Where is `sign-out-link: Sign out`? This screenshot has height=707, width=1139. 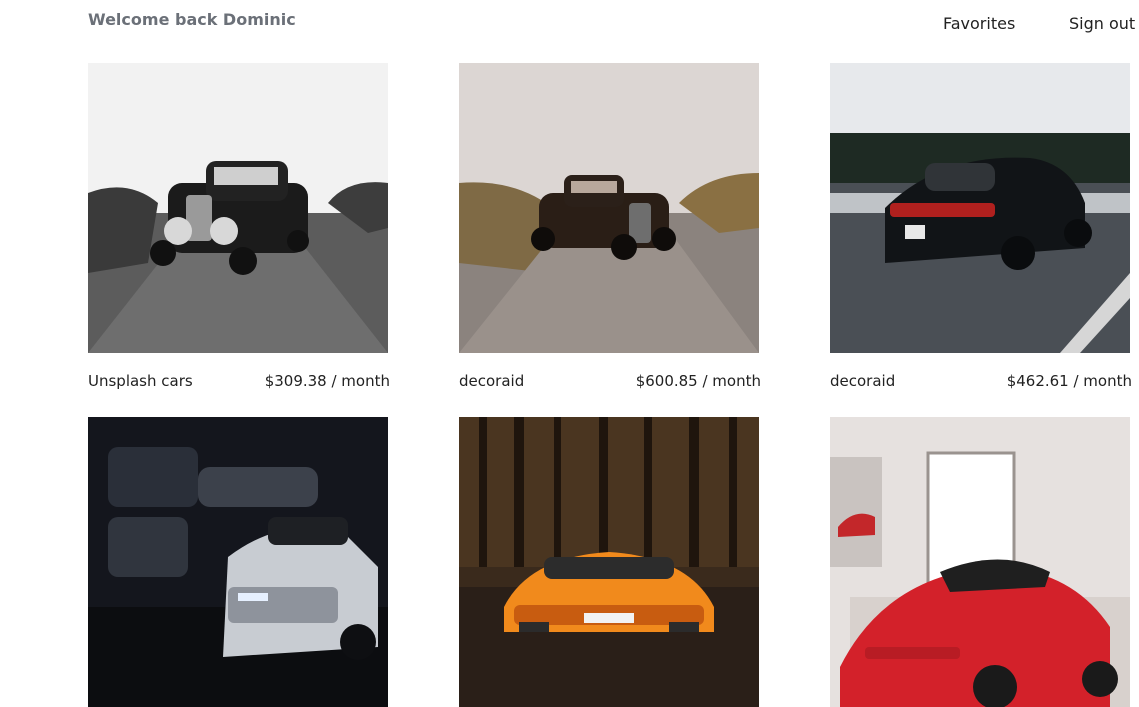
sign-out-link: Sign out is located at coordinates (1102, 23).